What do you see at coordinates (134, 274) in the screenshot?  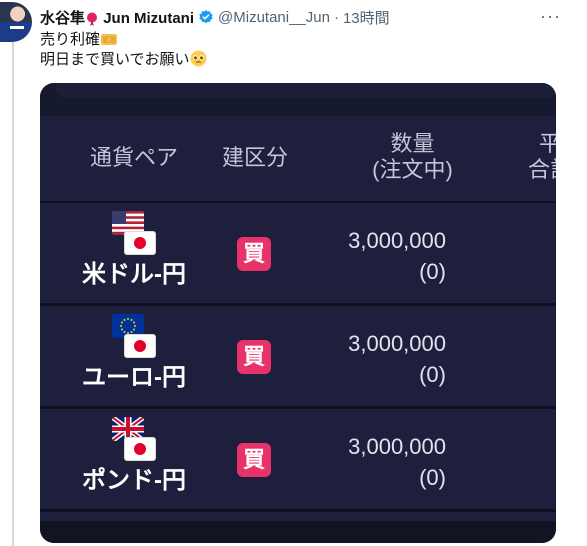 I see `pair-label: 米ドル-円` at bounding box center [134, 274].